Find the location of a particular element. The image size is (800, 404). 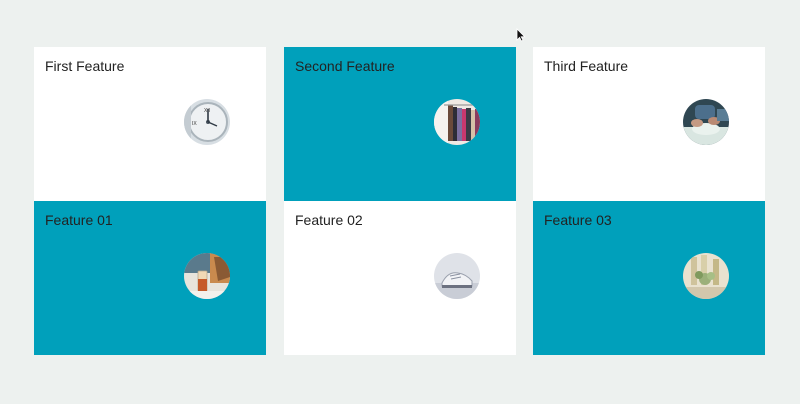

svg-text: XII is located at coordinates (207, 111).